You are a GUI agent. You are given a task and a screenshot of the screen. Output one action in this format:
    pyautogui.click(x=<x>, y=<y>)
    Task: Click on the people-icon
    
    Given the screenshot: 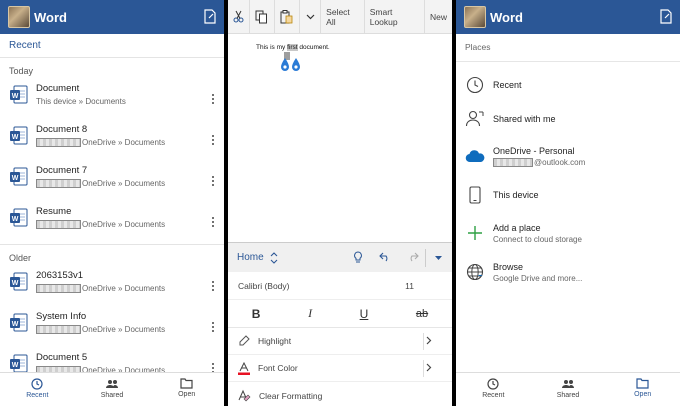 What is the action you would take?
    pyautogui.click(x=112, y=384)
    